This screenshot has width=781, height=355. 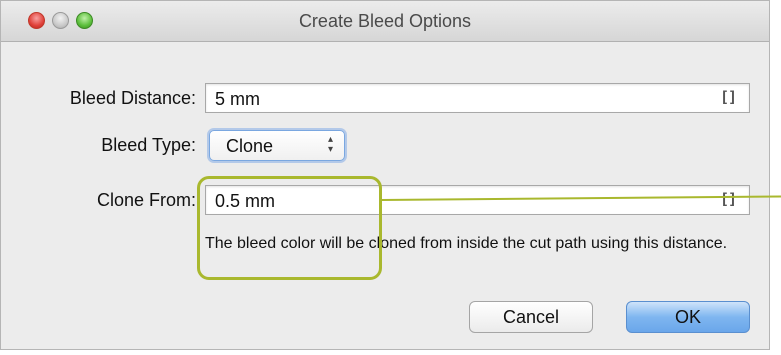 I want to click on window-title: Create Bleed Options, so click(x=385, y=21).